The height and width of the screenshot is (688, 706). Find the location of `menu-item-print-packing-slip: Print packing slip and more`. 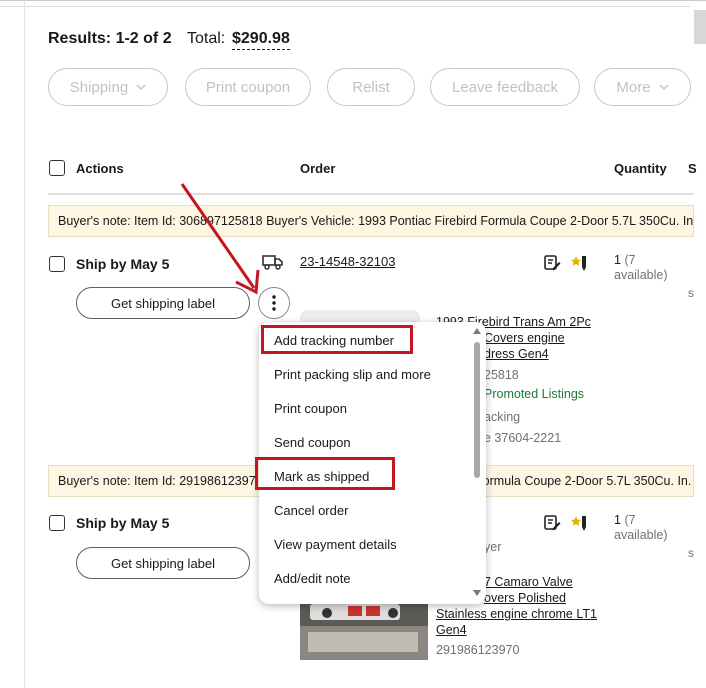

menu-item-print-packing-slip: Print packing slip and more is located at coordinates (352, 374).